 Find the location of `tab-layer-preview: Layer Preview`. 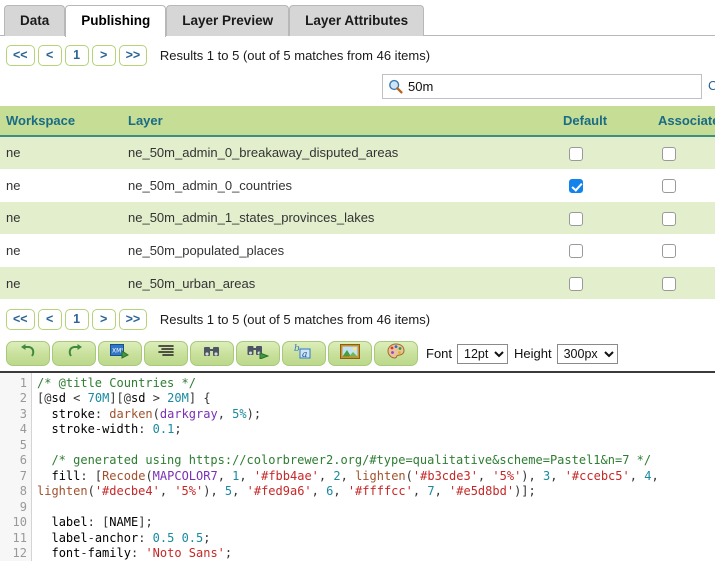

tab-layer-preview: Layer Preview is located at coordinates (228, 20).